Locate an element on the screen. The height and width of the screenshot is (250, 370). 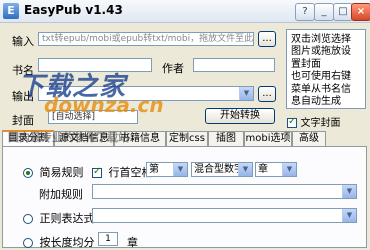
hint-line: 双击浏览选择 is located at coordinates (321, 39).